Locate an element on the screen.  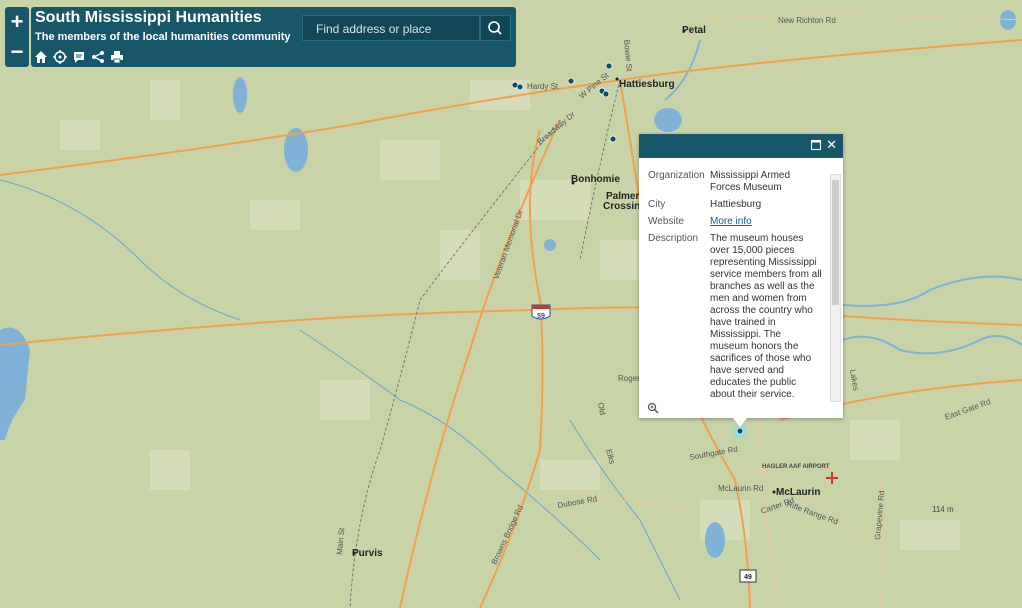
close-icon: ✕ is located at coordinates (831, 145).